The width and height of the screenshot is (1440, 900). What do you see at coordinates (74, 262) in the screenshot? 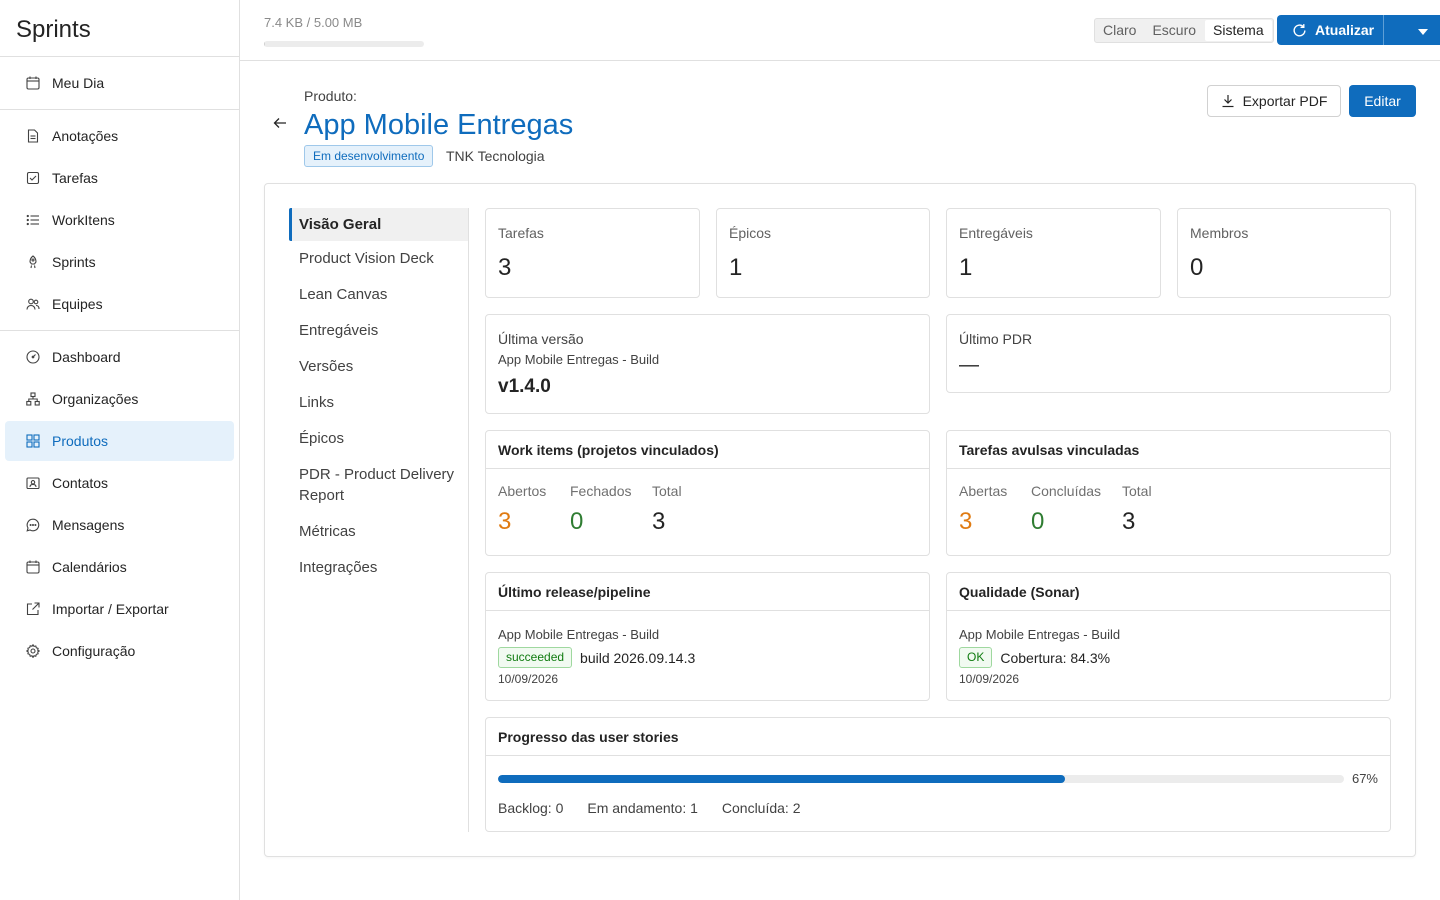
I see `sidebar-item-label: Sprints` at bounding box center [74, 262].